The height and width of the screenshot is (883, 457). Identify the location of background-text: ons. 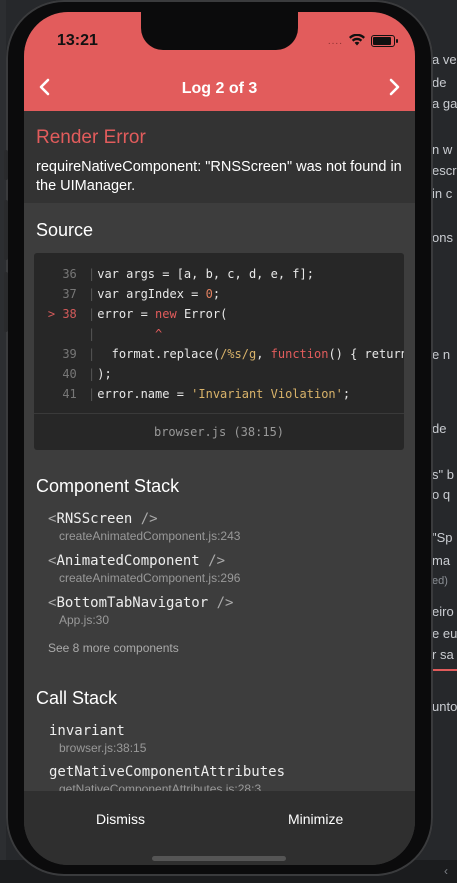
(442, 237).